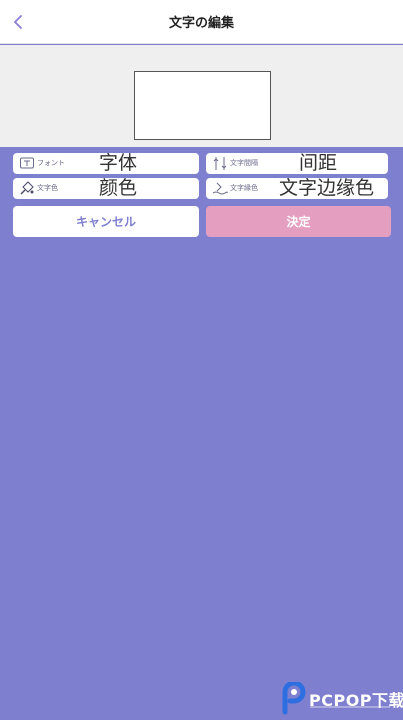 The width and height of the screenshot is (403, 720). Describe the element at coordinates (118, 188) in the screenshot. I see `text-color-option-value: 颜色` at that location.